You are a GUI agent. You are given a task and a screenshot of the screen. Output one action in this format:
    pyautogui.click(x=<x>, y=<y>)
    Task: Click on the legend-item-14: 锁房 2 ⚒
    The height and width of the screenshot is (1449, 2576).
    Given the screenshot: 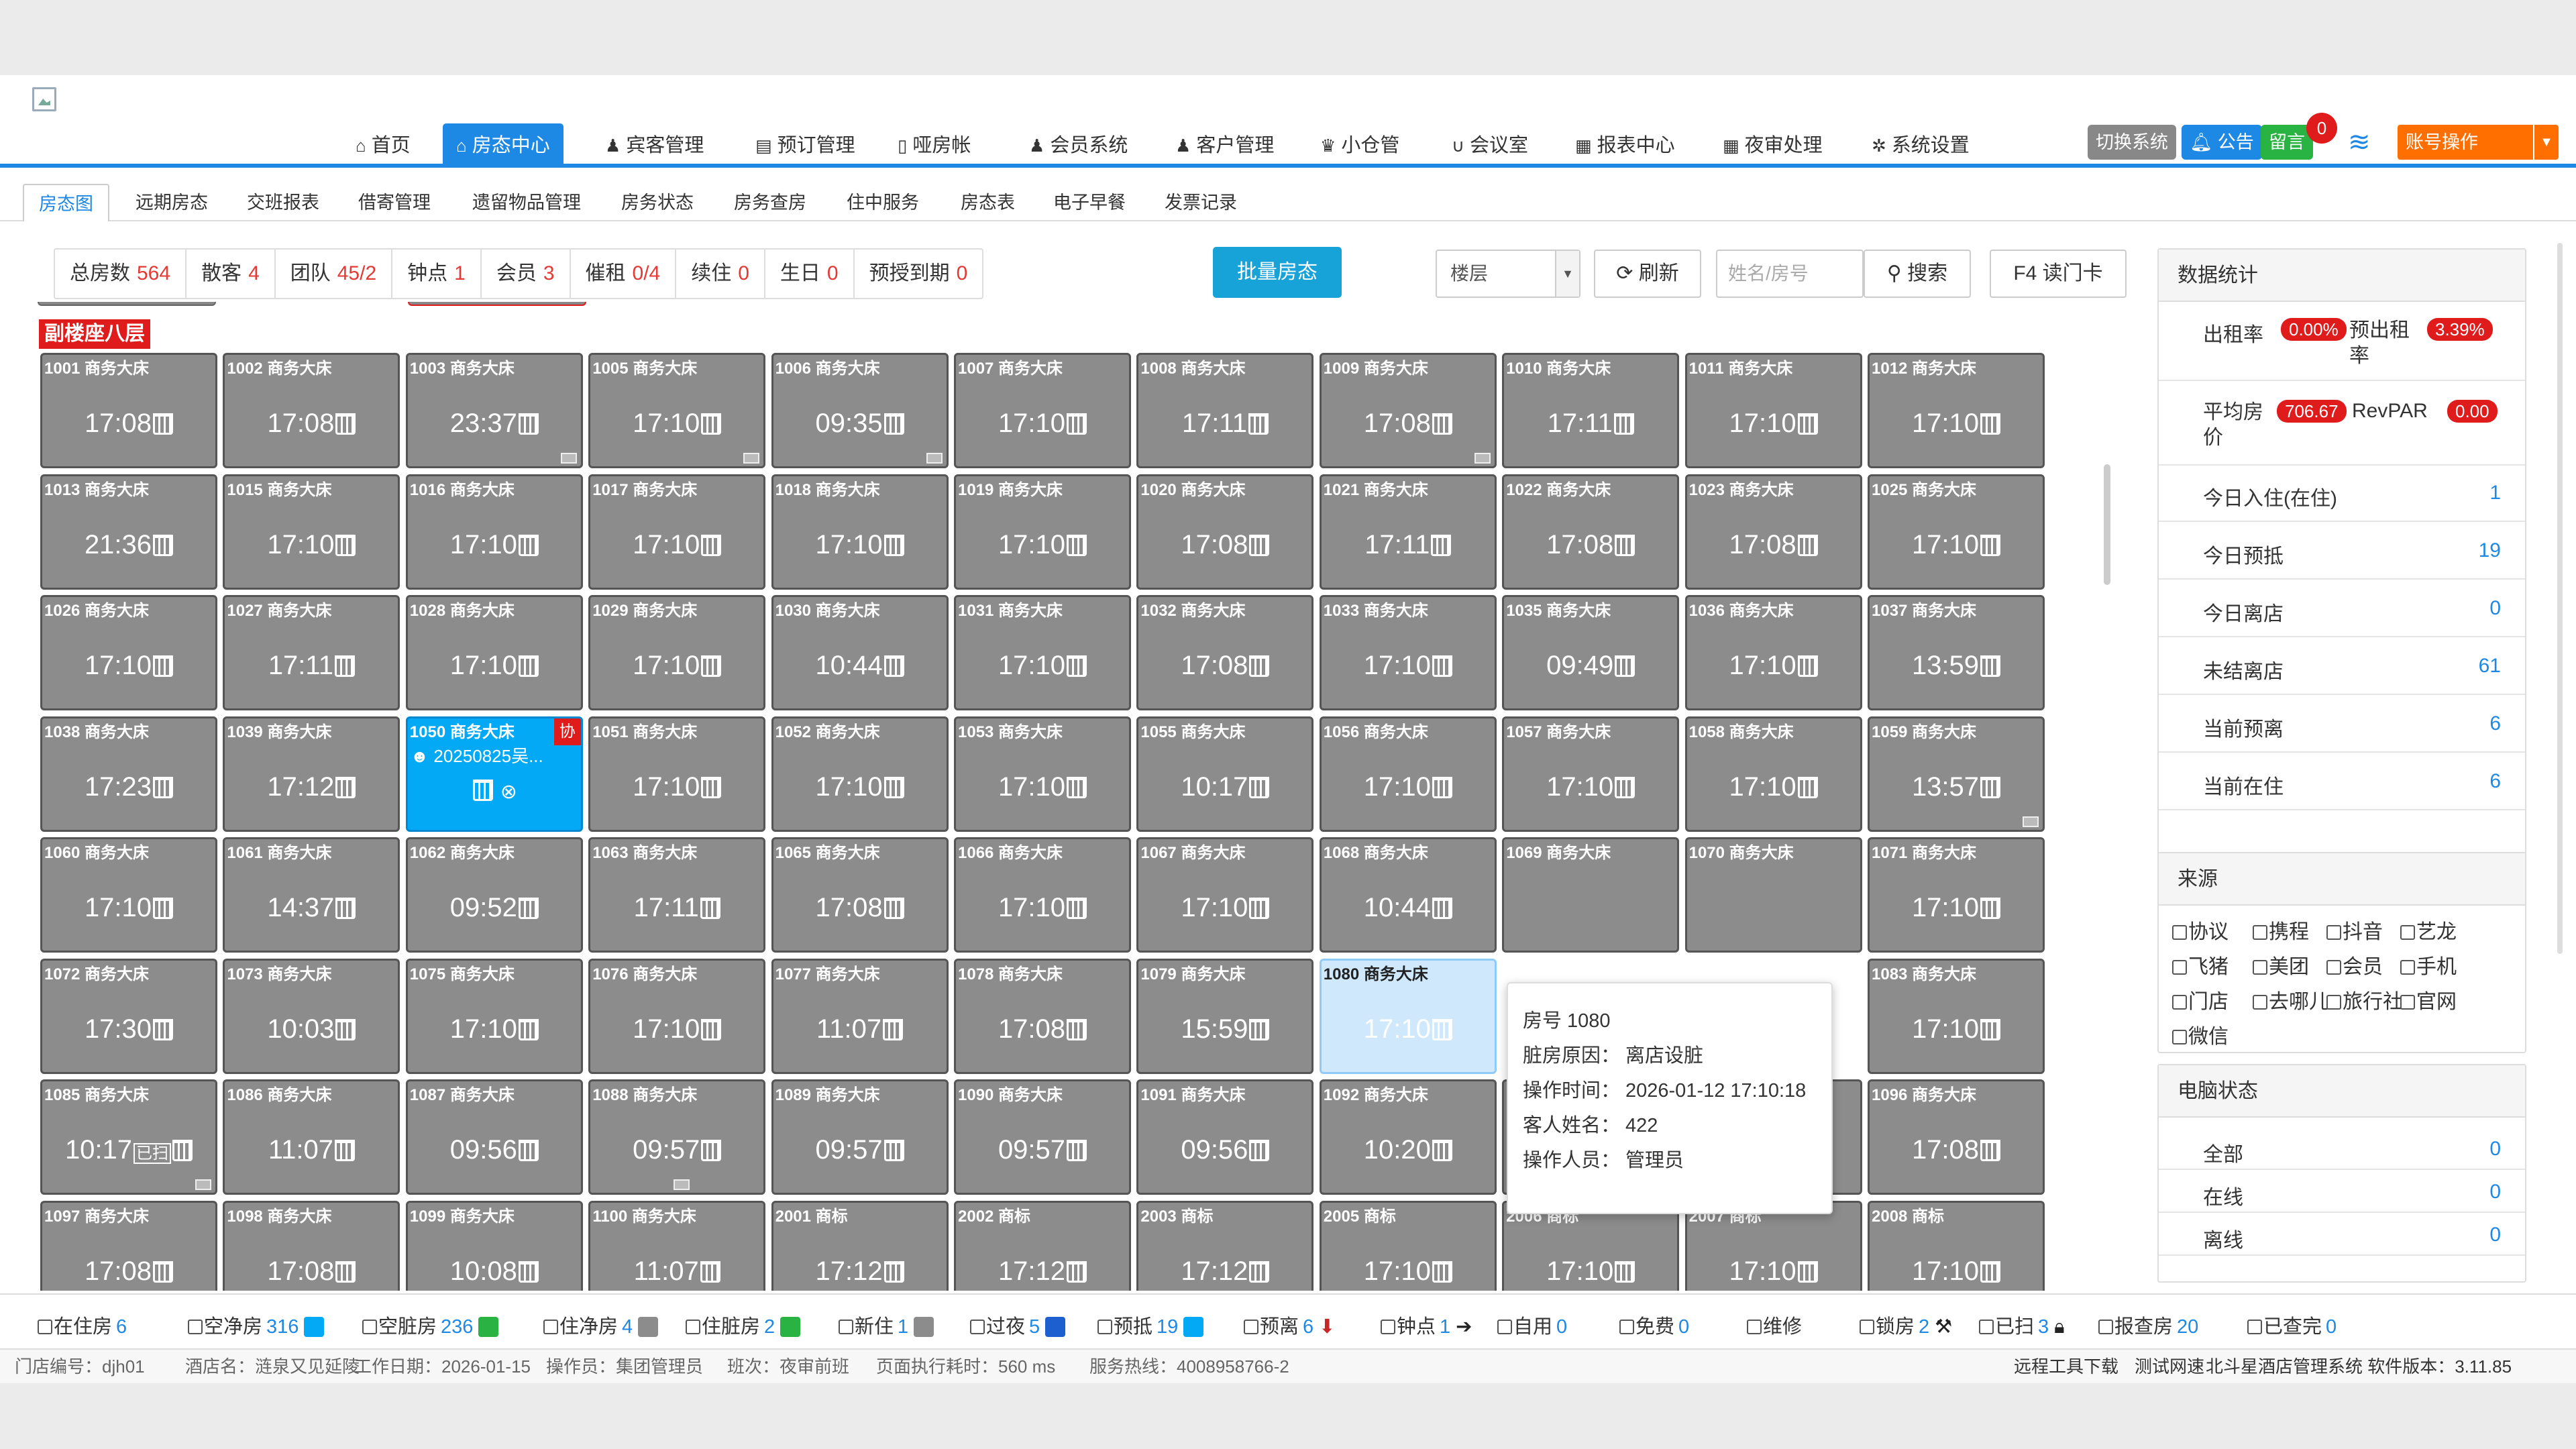 What is the action you would take?
    pyautogui.click(x=1906, y=1325)
    